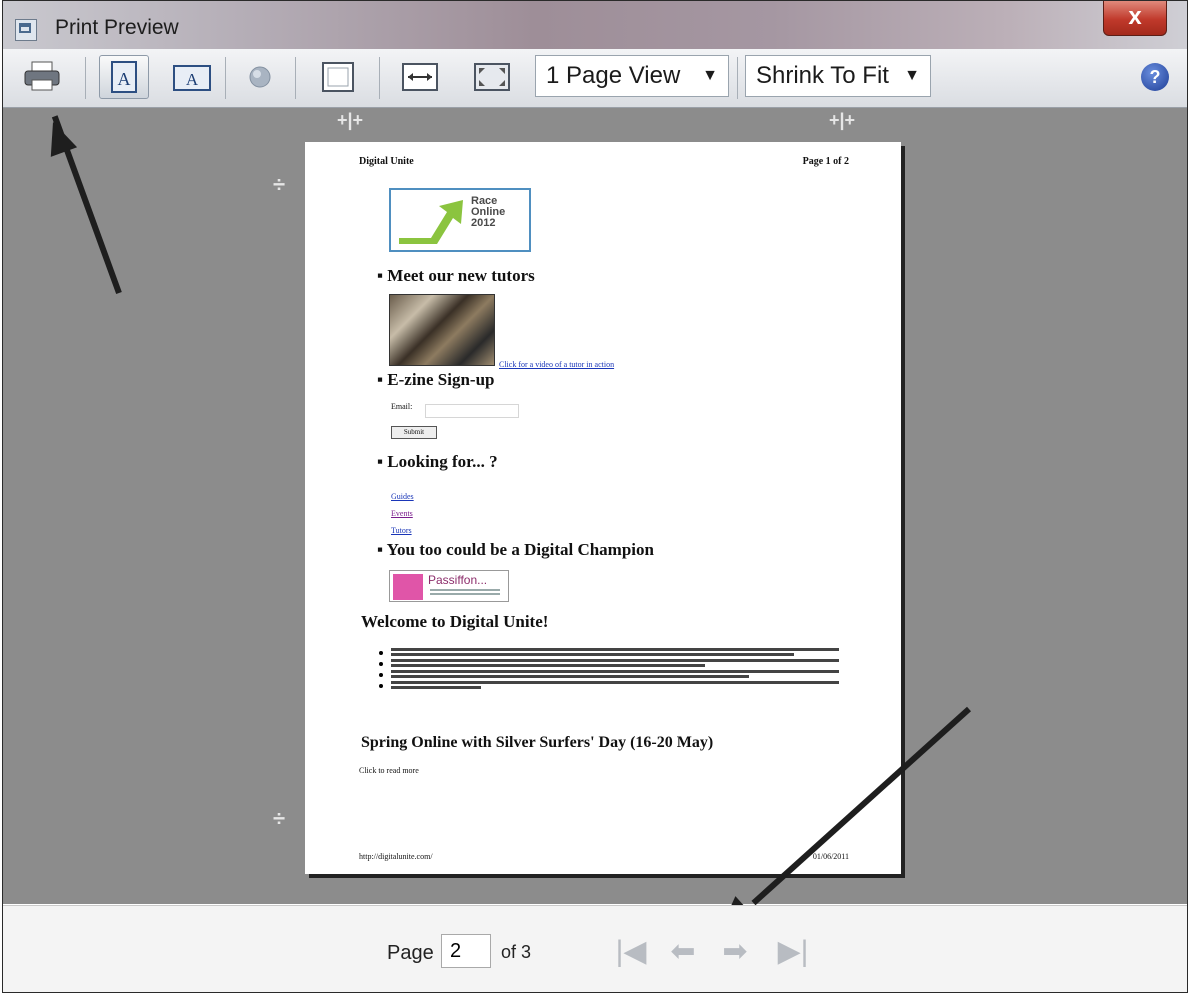  Describe the element at coordinates (401, 530) in the screenshot. I see `tutors-link: Tutors` at that location.